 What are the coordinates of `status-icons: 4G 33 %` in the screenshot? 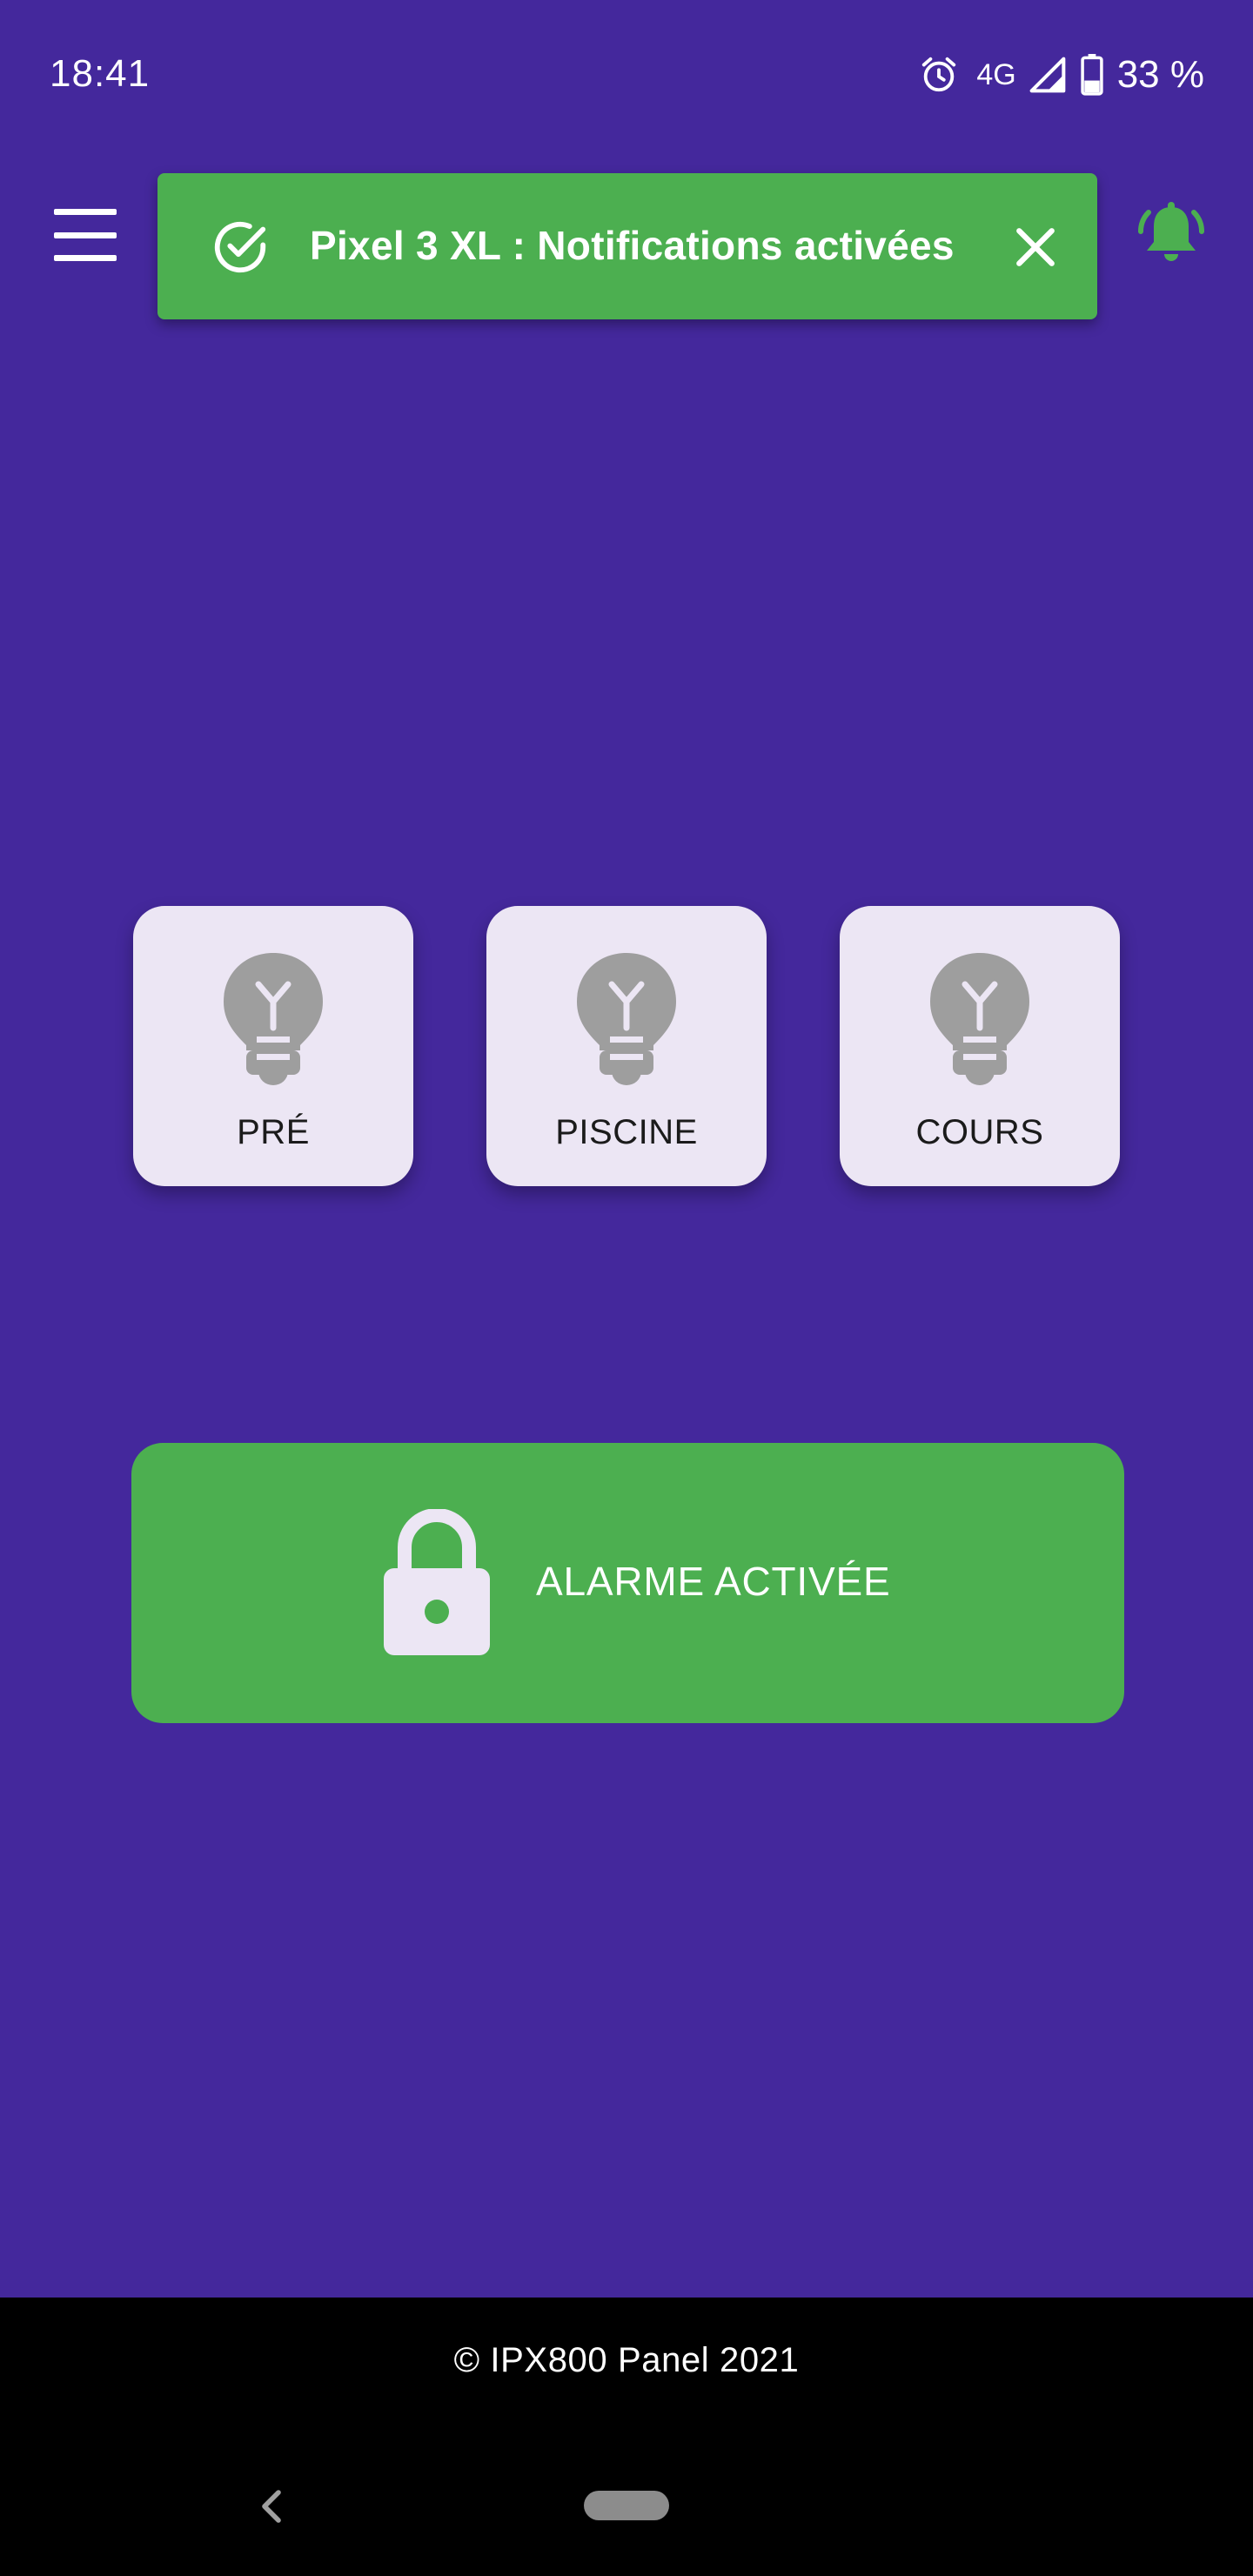 It's located at (1061, 74).